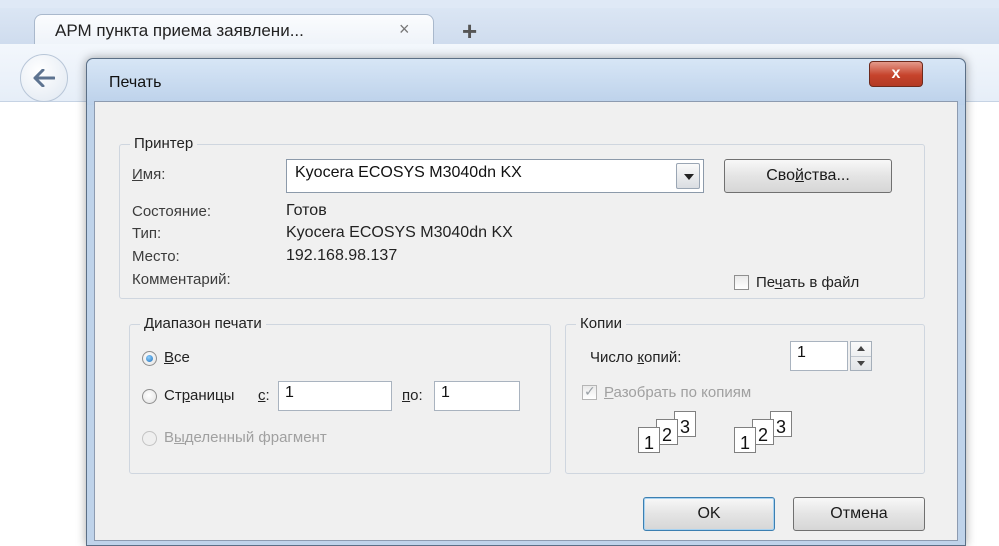  Describe the element at coordinates (499, 4) in the screenshot. I see `browser-top-strip` at that location.